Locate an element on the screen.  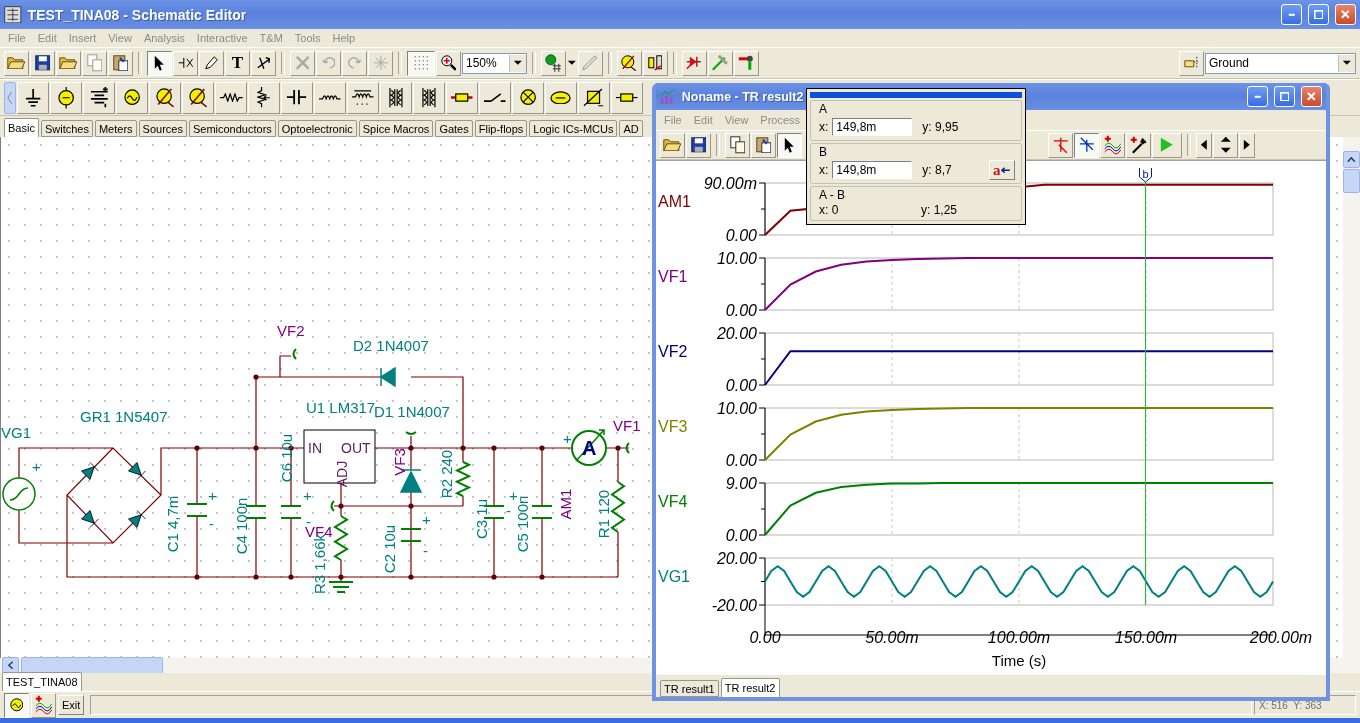
y-tick-label: 90.00m is located at coordinates (730, 183).